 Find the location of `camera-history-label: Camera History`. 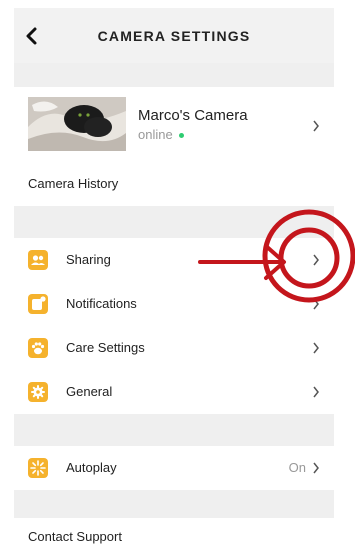

camera-history-label: Camera History is located at coordinates (73, 183).